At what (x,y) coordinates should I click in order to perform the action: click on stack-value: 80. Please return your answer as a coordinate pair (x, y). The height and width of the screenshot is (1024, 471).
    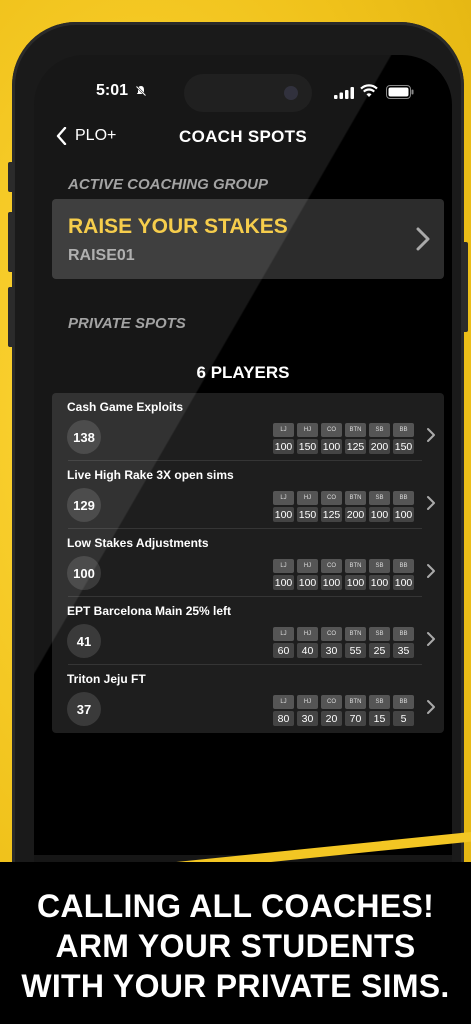
    Looking at the image, I should click on (283, 718).